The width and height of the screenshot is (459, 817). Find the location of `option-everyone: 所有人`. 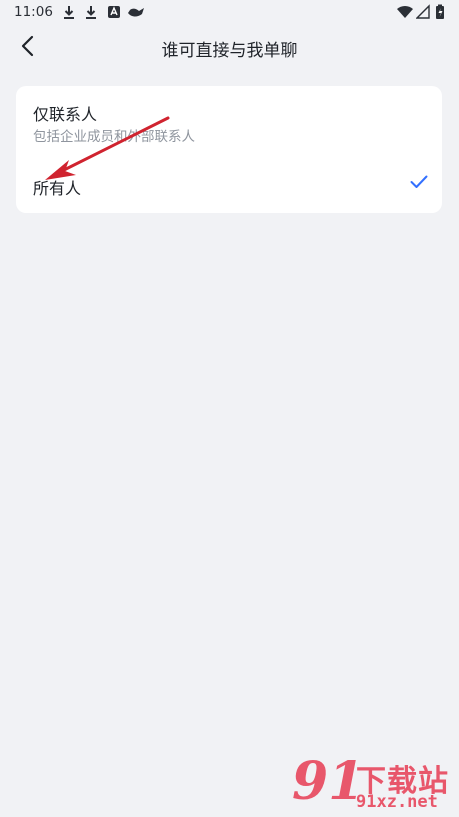

option-everyone: 所有人 is located at coordinates (229, 185).